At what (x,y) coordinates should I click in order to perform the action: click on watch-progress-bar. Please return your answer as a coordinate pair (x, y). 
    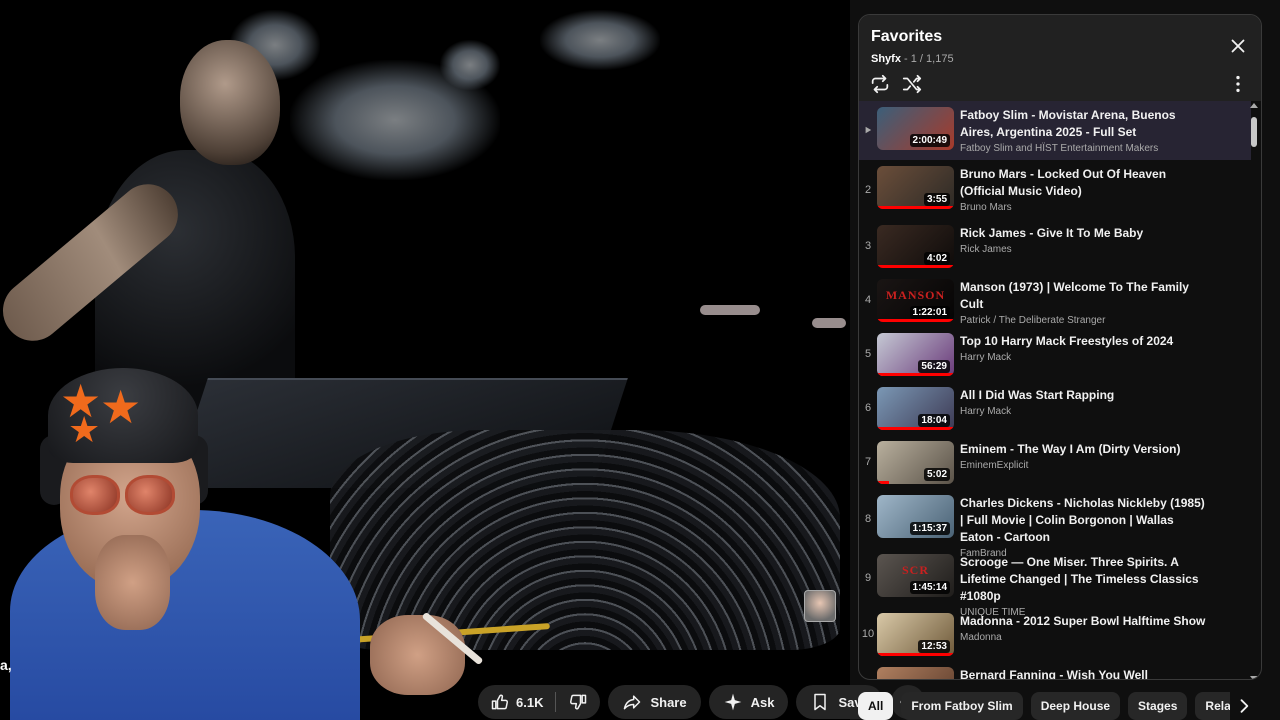
    Looking at the image, I should click on (883, 482).